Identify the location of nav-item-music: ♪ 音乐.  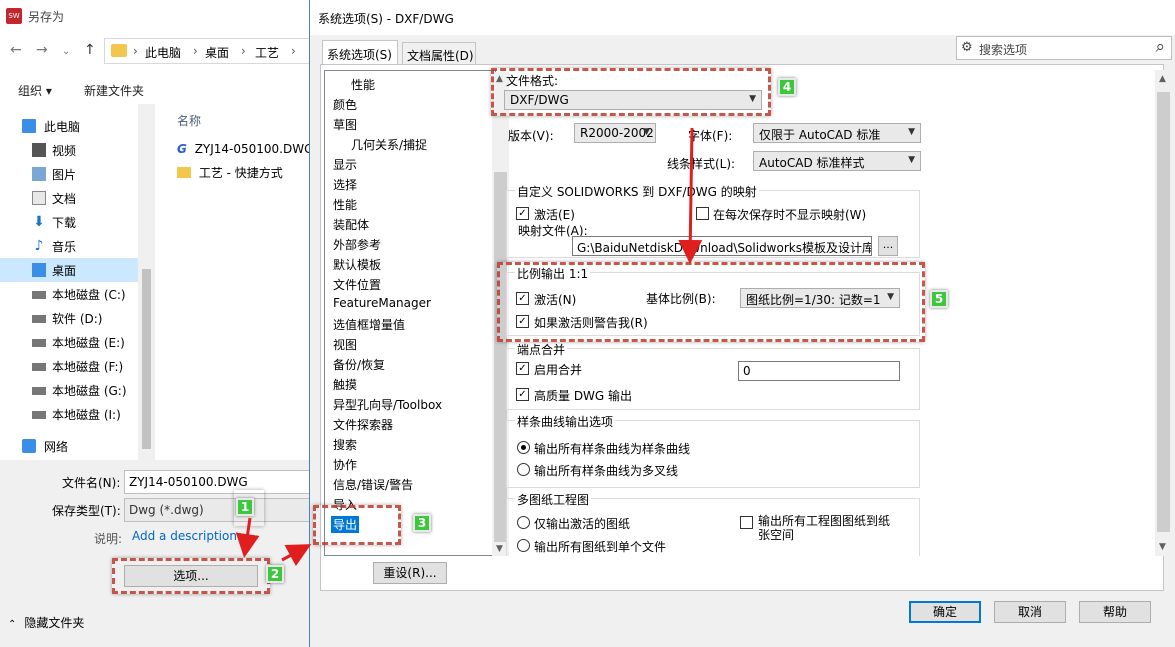
(69, 246).